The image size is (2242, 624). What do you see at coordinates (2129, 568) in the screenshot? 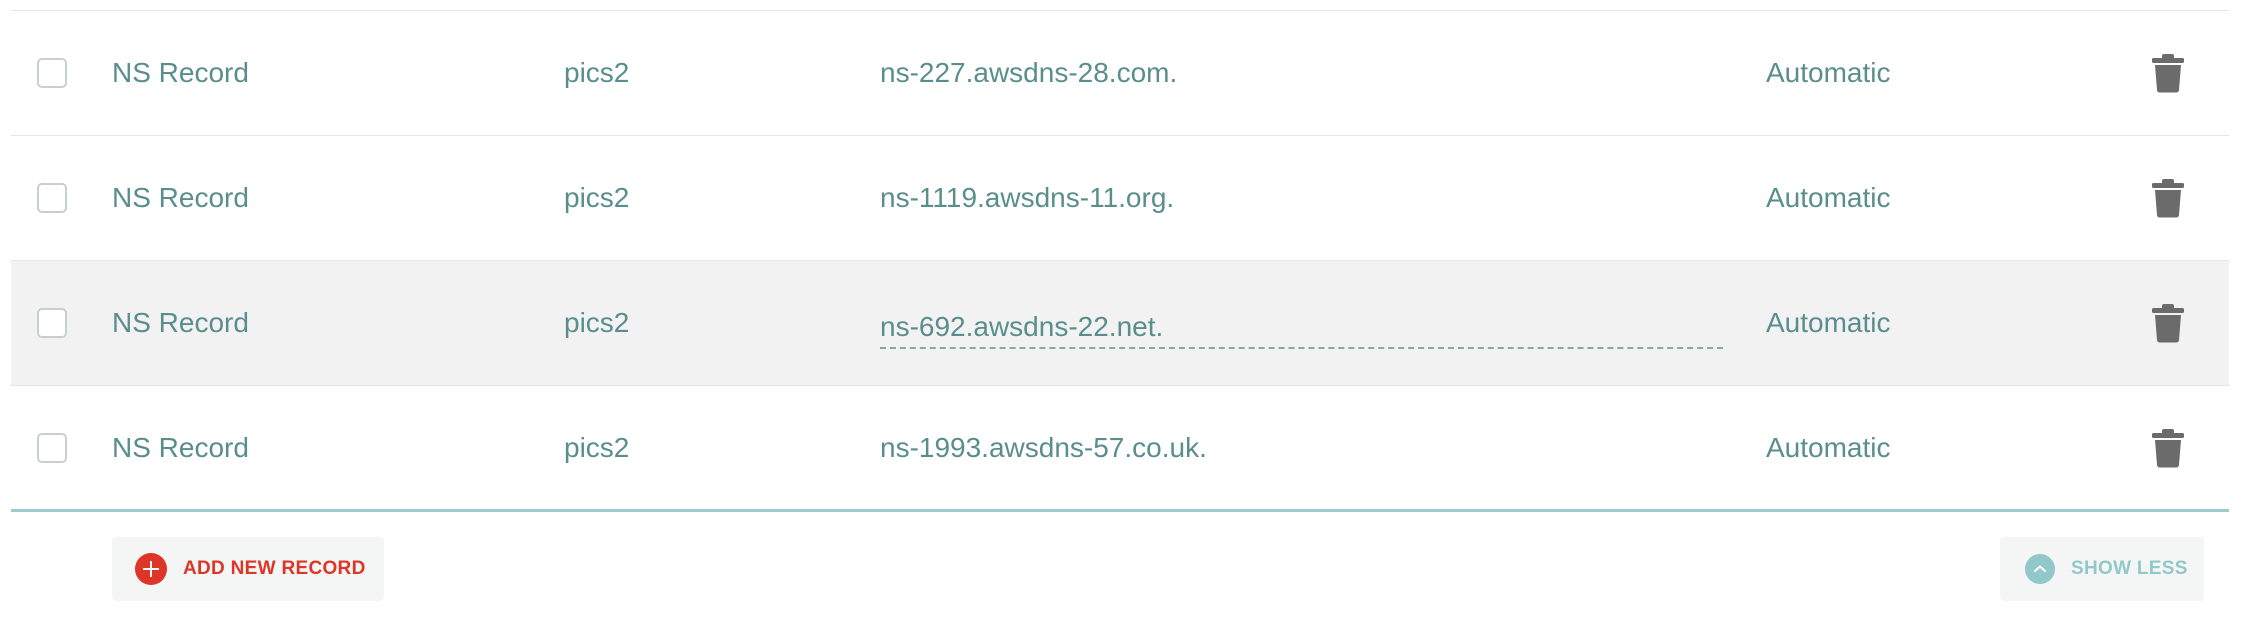
I see `show-less-label: SHOW LESS` at bounding box center [2129, 568].